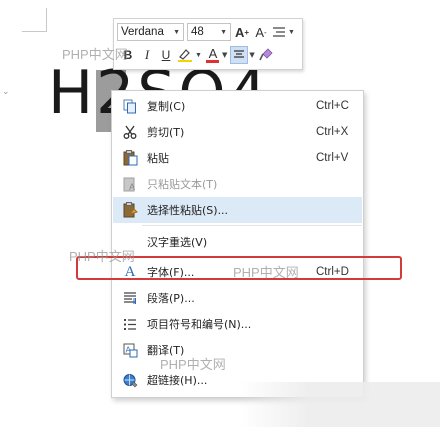 This screenshot has height=432, width=447. I want to click on format-painter-icon, so click(266, 54).